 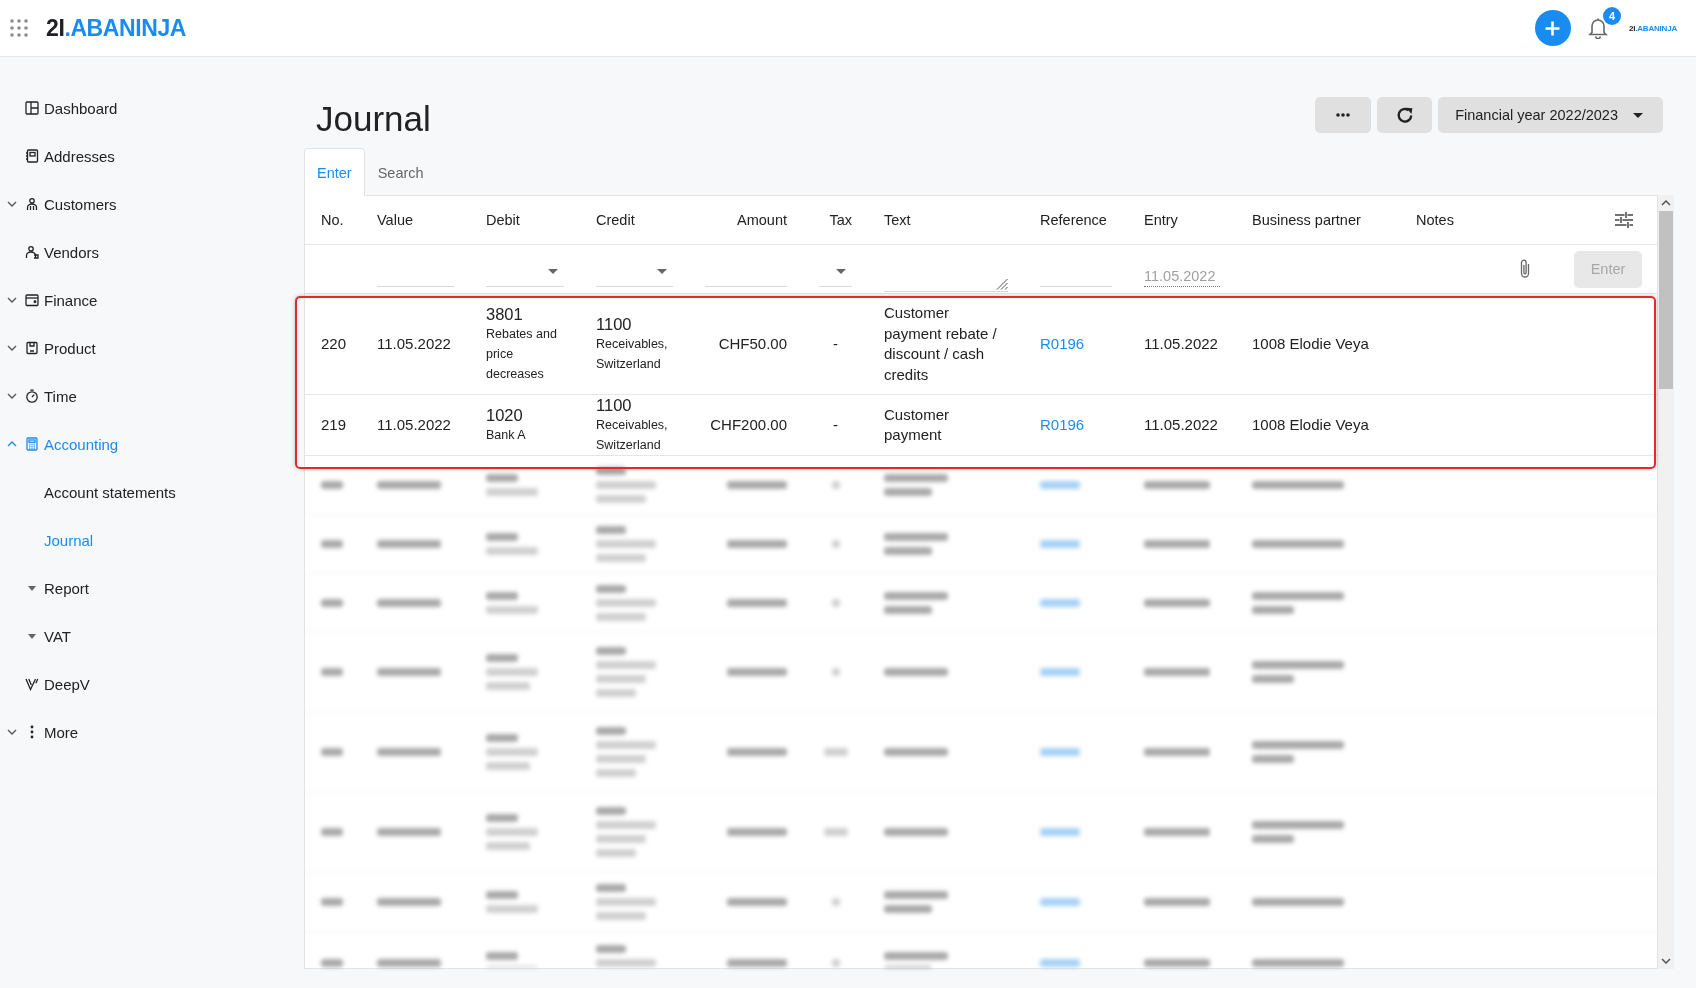 What do you see at coordinates (1525, 269) in the screenshot?
I see `paperclip-icon` at bounding box center [1525, 269].